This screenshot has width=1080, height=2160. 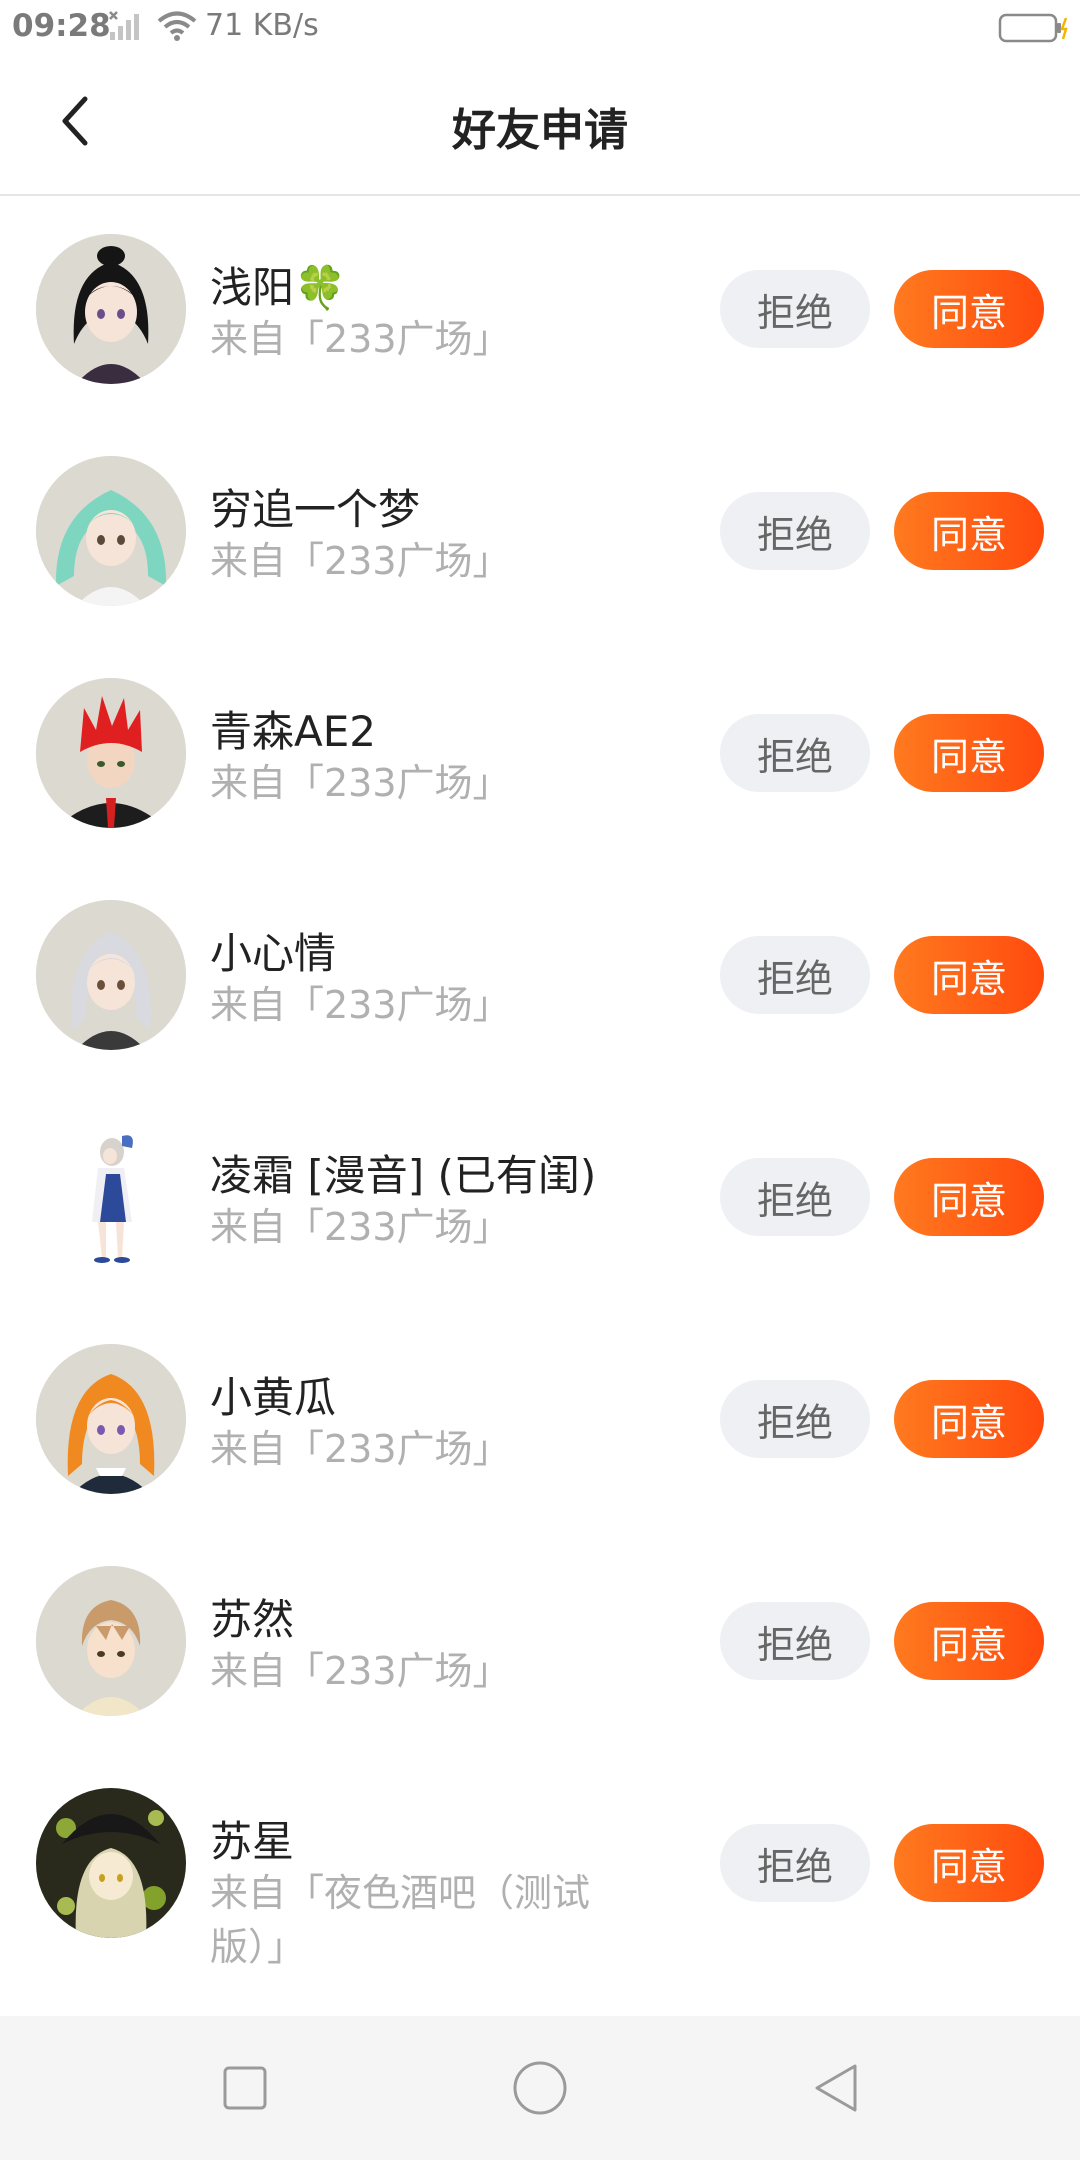 What do you see at coordinates (262, 25) in the screenshot?
I see `network-speed: 71 KB/s` at bounding box center [262, 25].